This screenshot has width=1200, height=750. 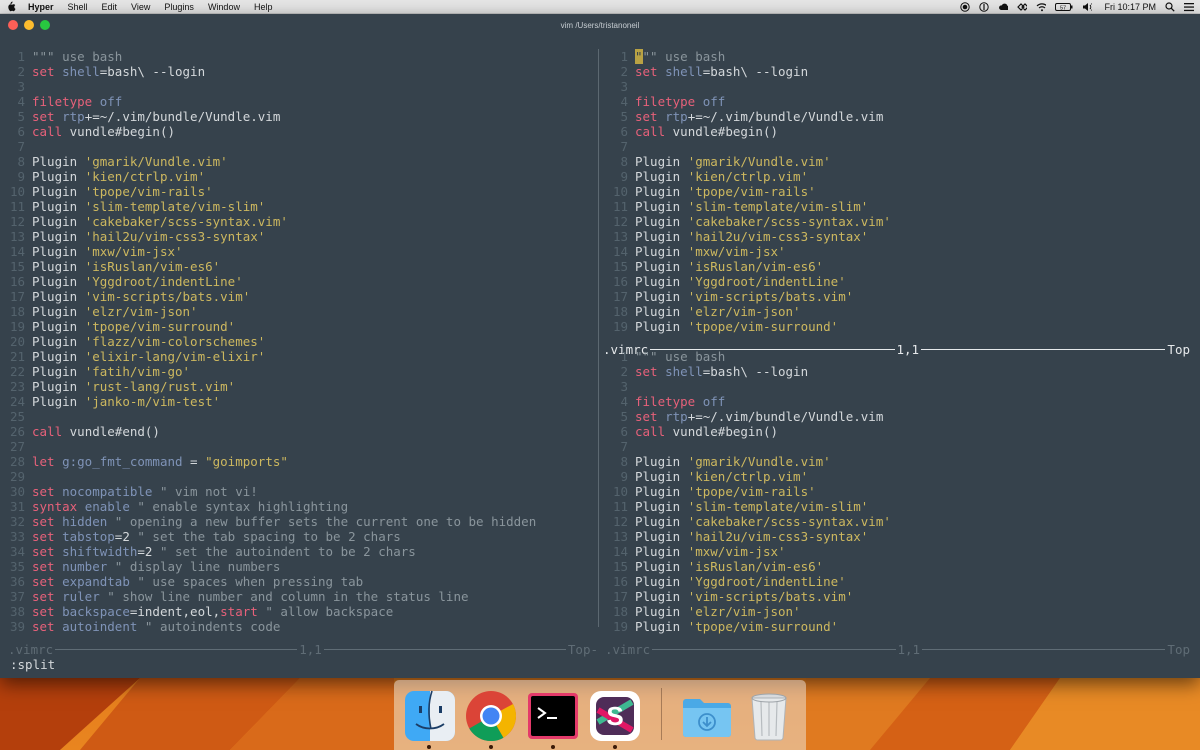 What do you see at coordinates (620, 296) in the screenshot?
I see `line-number: 17` at bounding box center [620, 296].